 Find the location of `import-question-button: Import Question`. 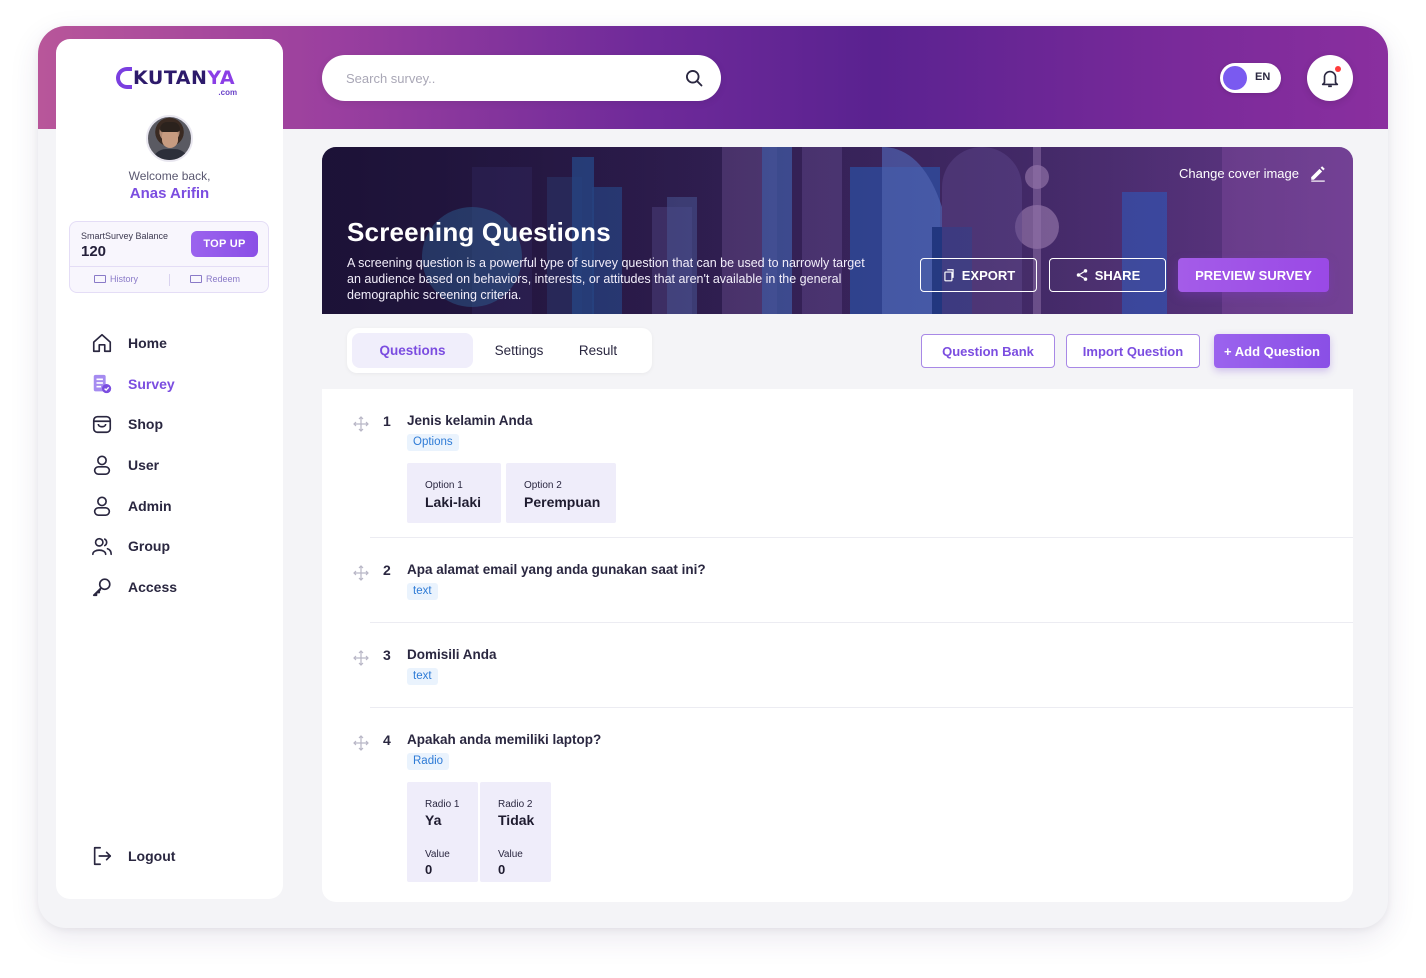

import-question-button: Import Question is located at coordinates (1133, 351).